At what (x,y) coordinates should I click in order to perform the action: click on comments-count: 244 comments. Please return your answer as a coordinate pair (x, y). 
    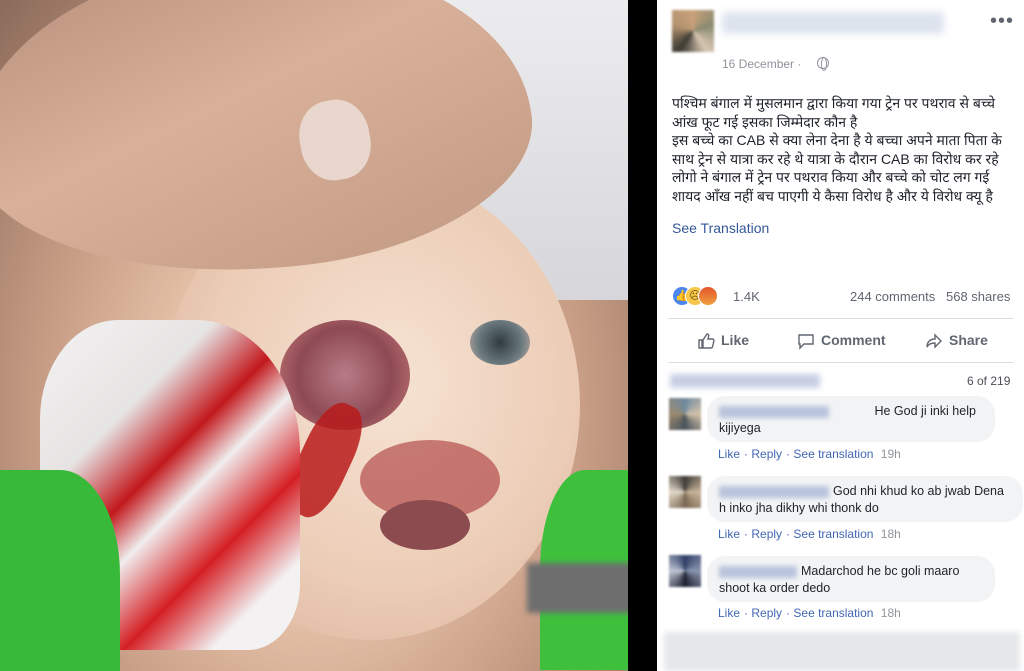
    Looking at the image, I should click on (892, 296).